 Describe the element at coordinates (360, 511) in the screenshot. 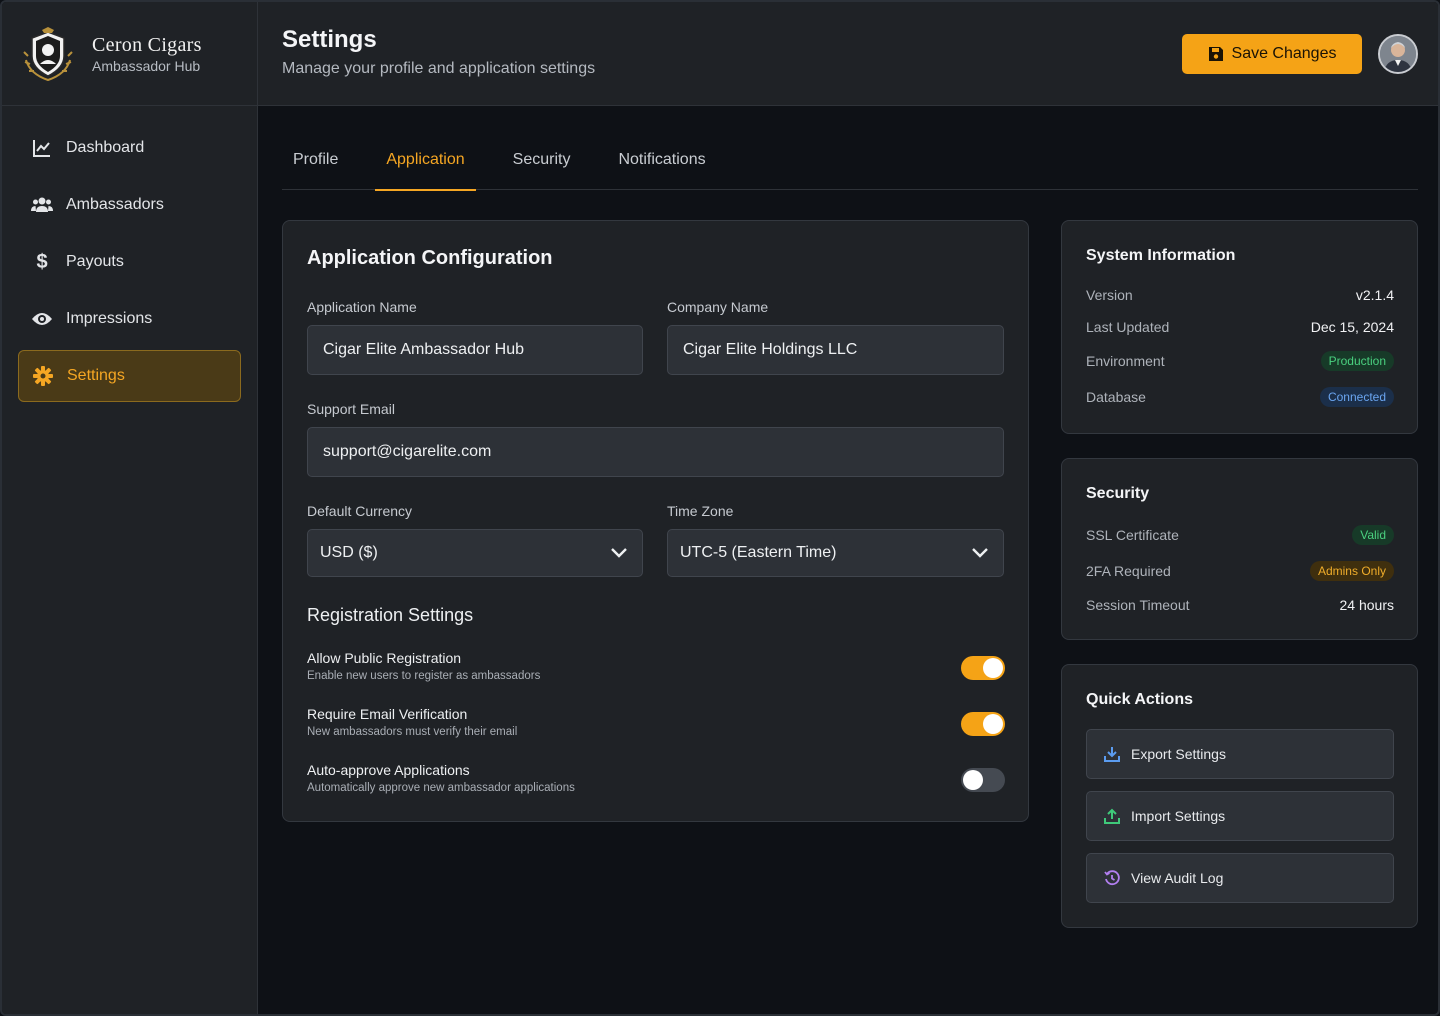

I see `default-currency-label: Default Currency` at that location.